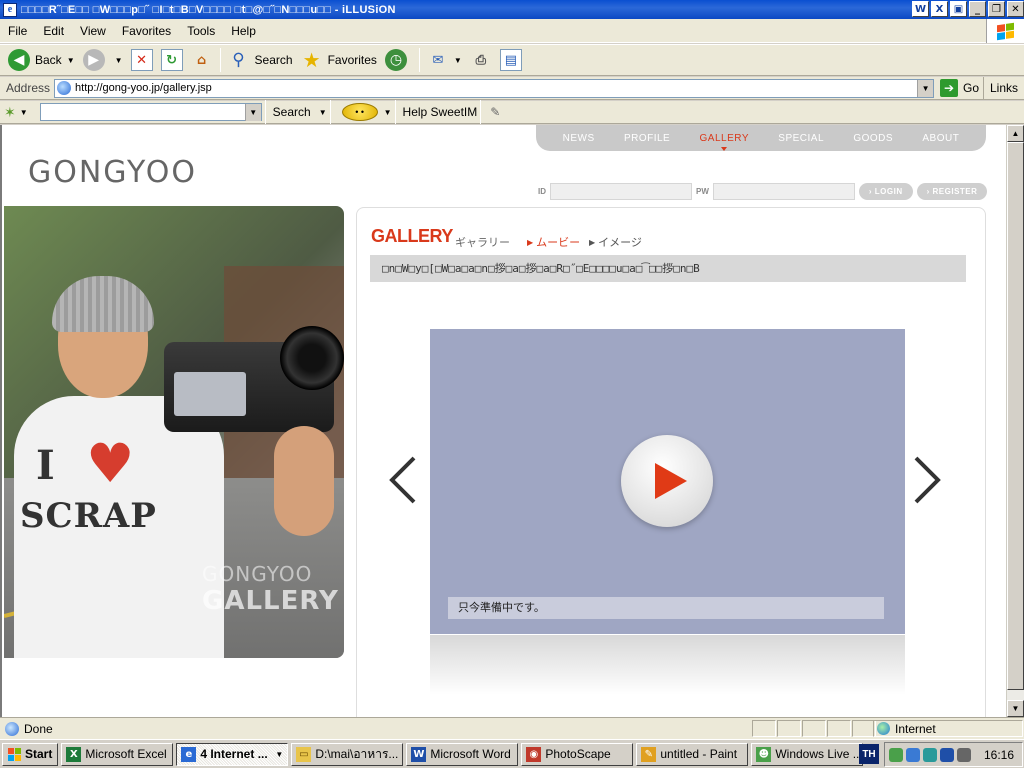 The height and width of the screenshot is (768, 1024). Describe the element at coordinates (53, 31) in the screenshot. I see `menu-edit: Edit` at that location.